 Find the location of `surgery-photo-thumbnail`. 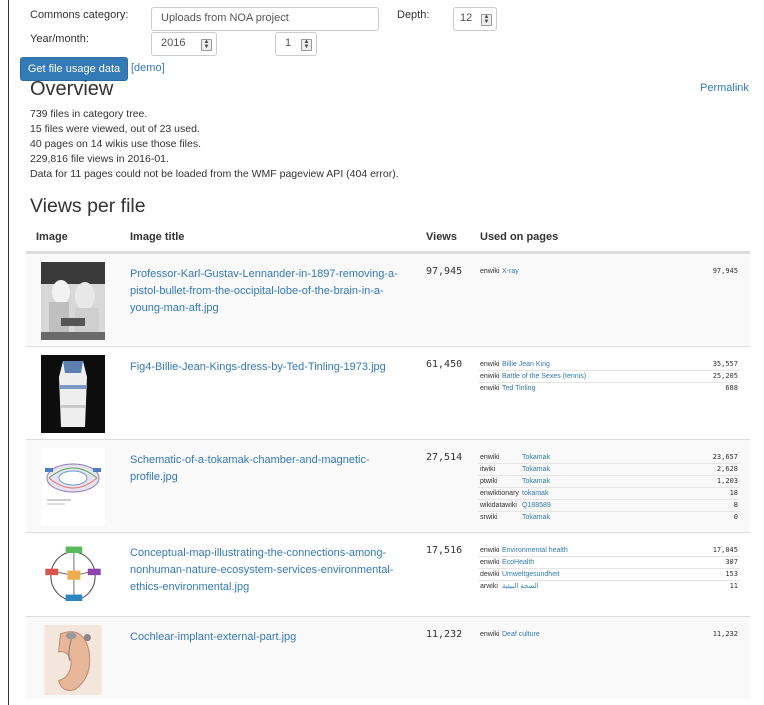

surgery-photo-thumbnail is located at coordinates (73, 301).